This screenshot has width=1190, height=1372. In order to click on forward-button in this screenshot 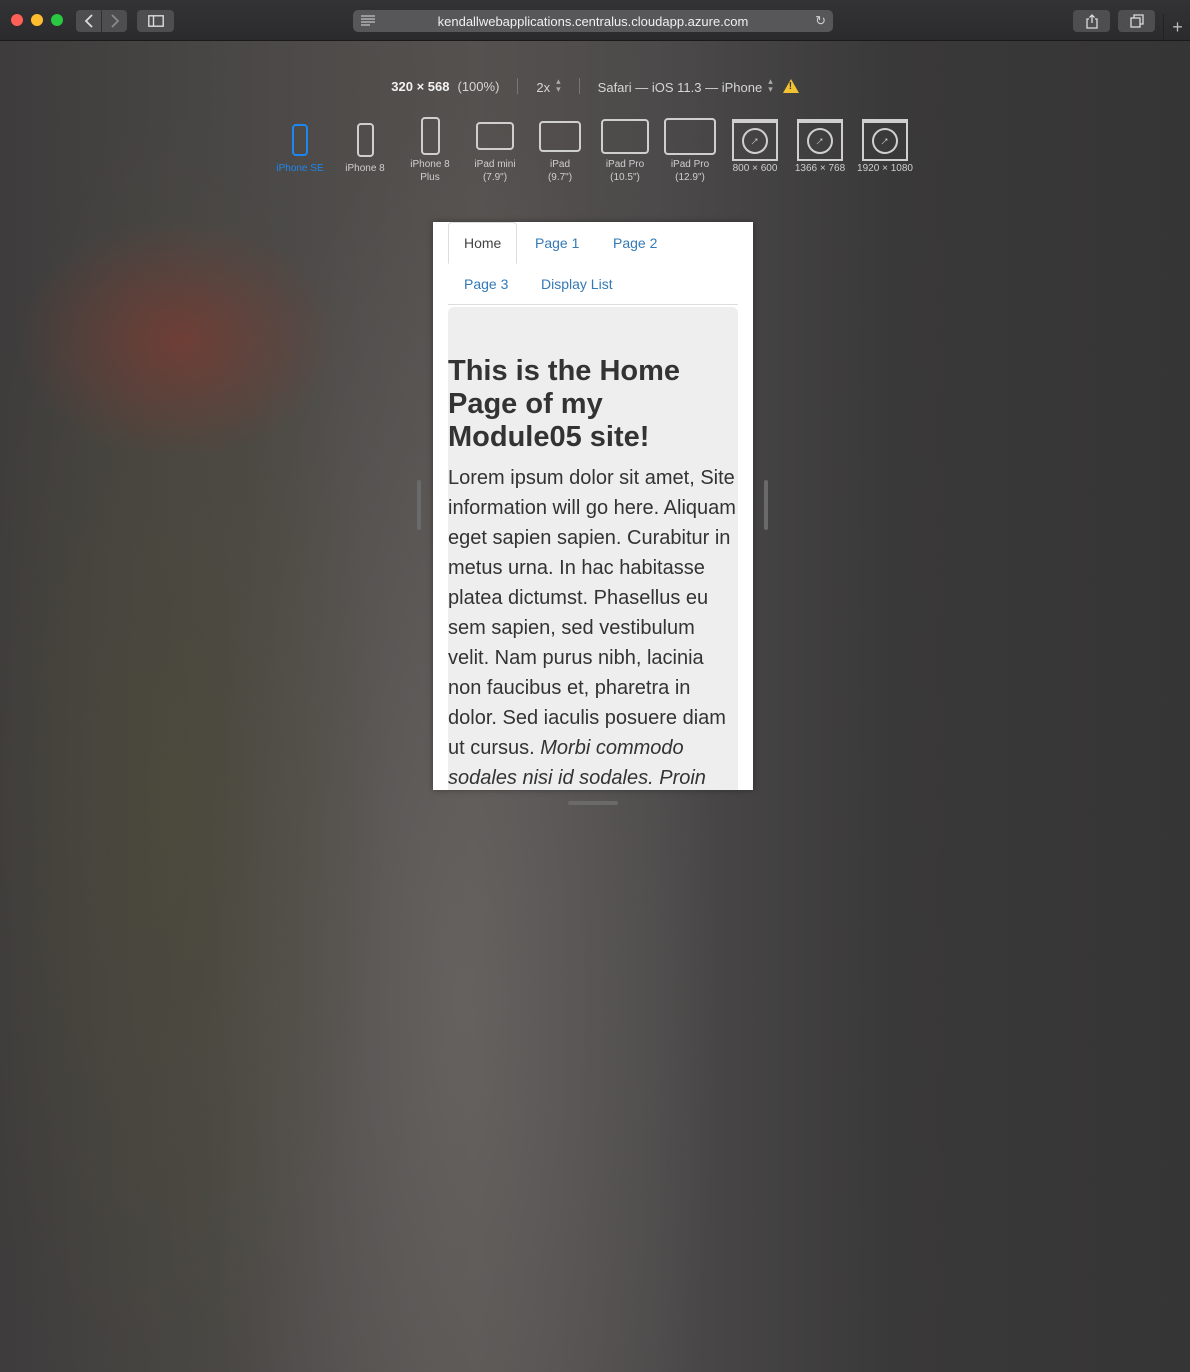, I will do `click(114, 21)`.